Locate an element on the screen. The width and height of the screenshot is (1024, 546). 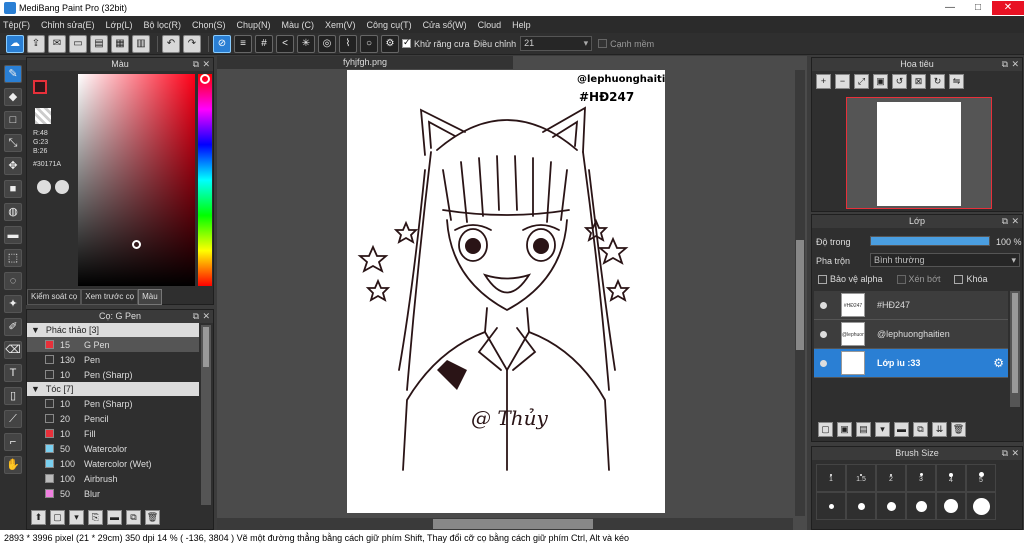
snap-ring-icon: ○ is located at coordinates (369, 43).